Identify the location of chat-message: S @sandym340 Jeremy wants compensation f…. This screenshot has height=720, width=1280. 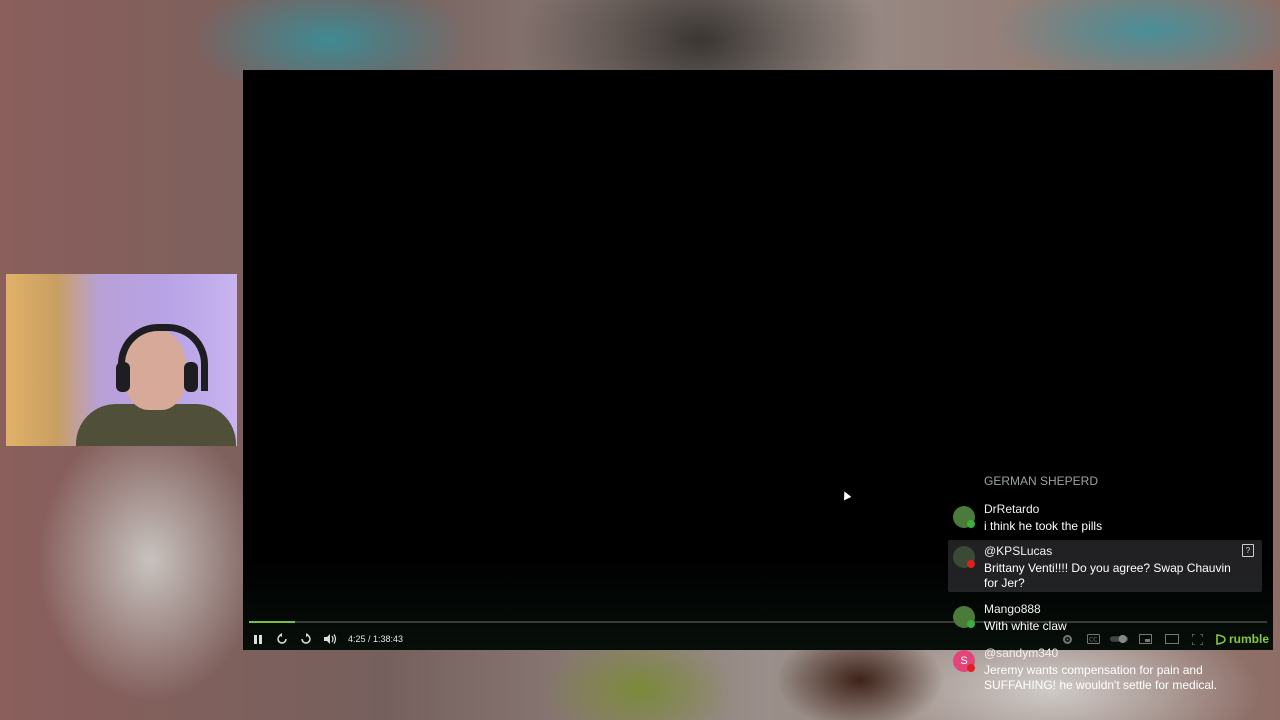
(1105, 671).